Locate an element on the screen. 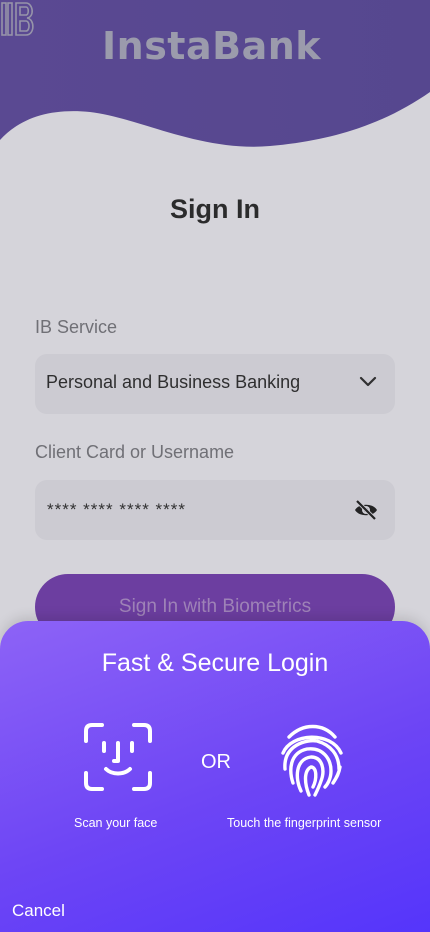  fingerprint-icon is located at coordinates (312, 761).